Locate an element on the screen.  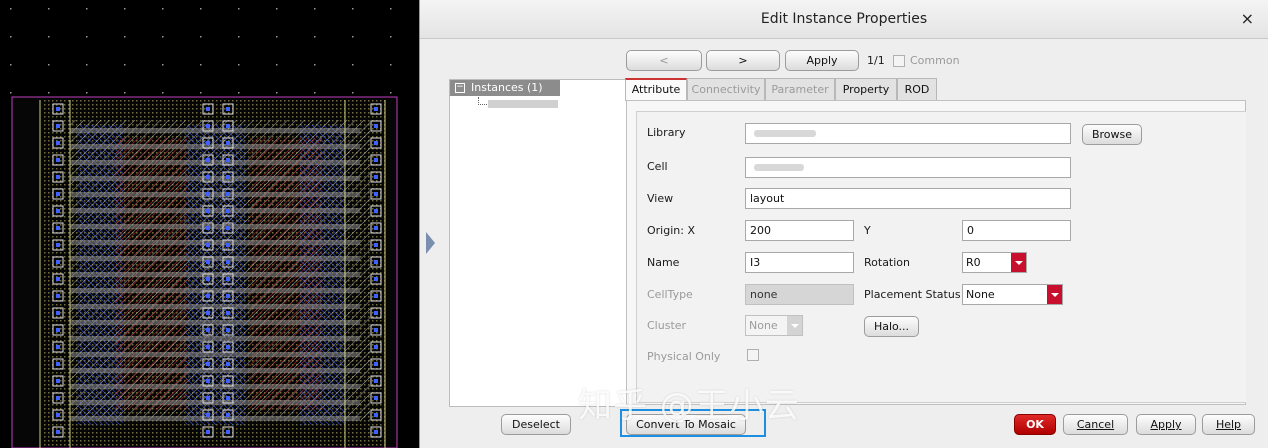
physical-only-label: Physical Only is located at coordinates (684, 356).